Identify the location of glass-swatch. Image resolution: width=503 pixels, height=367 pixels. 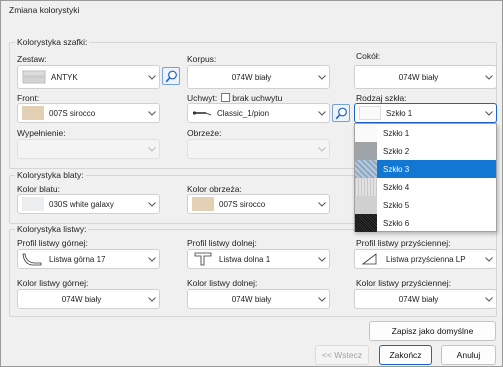
(370, 113).